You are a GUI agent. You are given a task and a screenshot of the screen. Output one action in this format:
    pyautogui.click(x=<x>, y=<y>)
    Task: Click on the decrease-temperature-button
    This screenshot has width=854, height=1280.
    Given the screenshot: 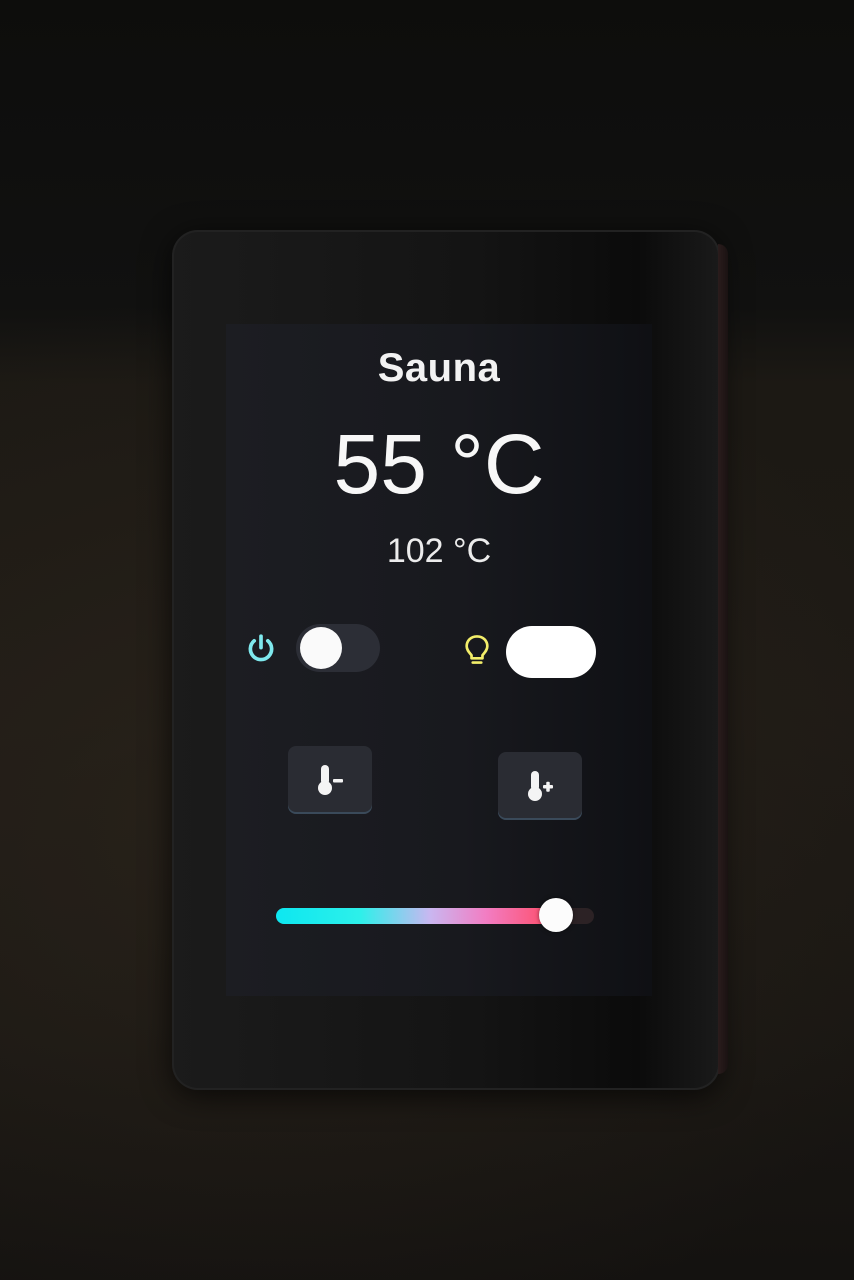 What is the action you would take?
    pyautogui.click(x=330, y=780)
    